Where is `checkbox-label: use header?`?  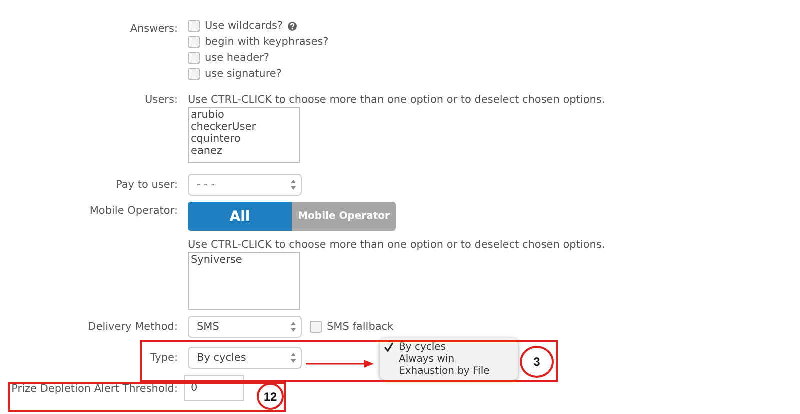
checkbox-label: use header? is located at coordinates (237, 58).